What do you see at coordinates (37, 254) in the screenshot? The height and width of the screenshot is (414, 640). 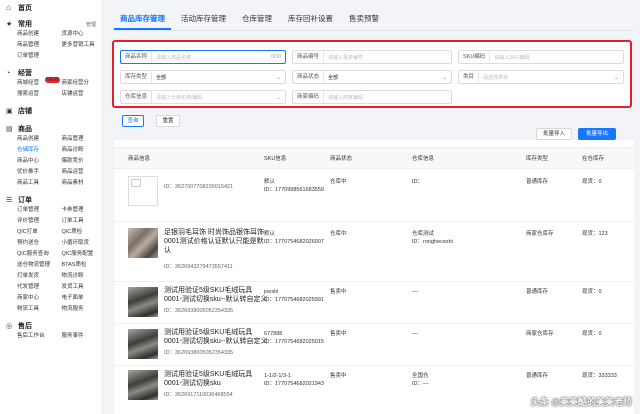 I see `sidebar-item: QIC服务查询` at bounding box center [37, 254].